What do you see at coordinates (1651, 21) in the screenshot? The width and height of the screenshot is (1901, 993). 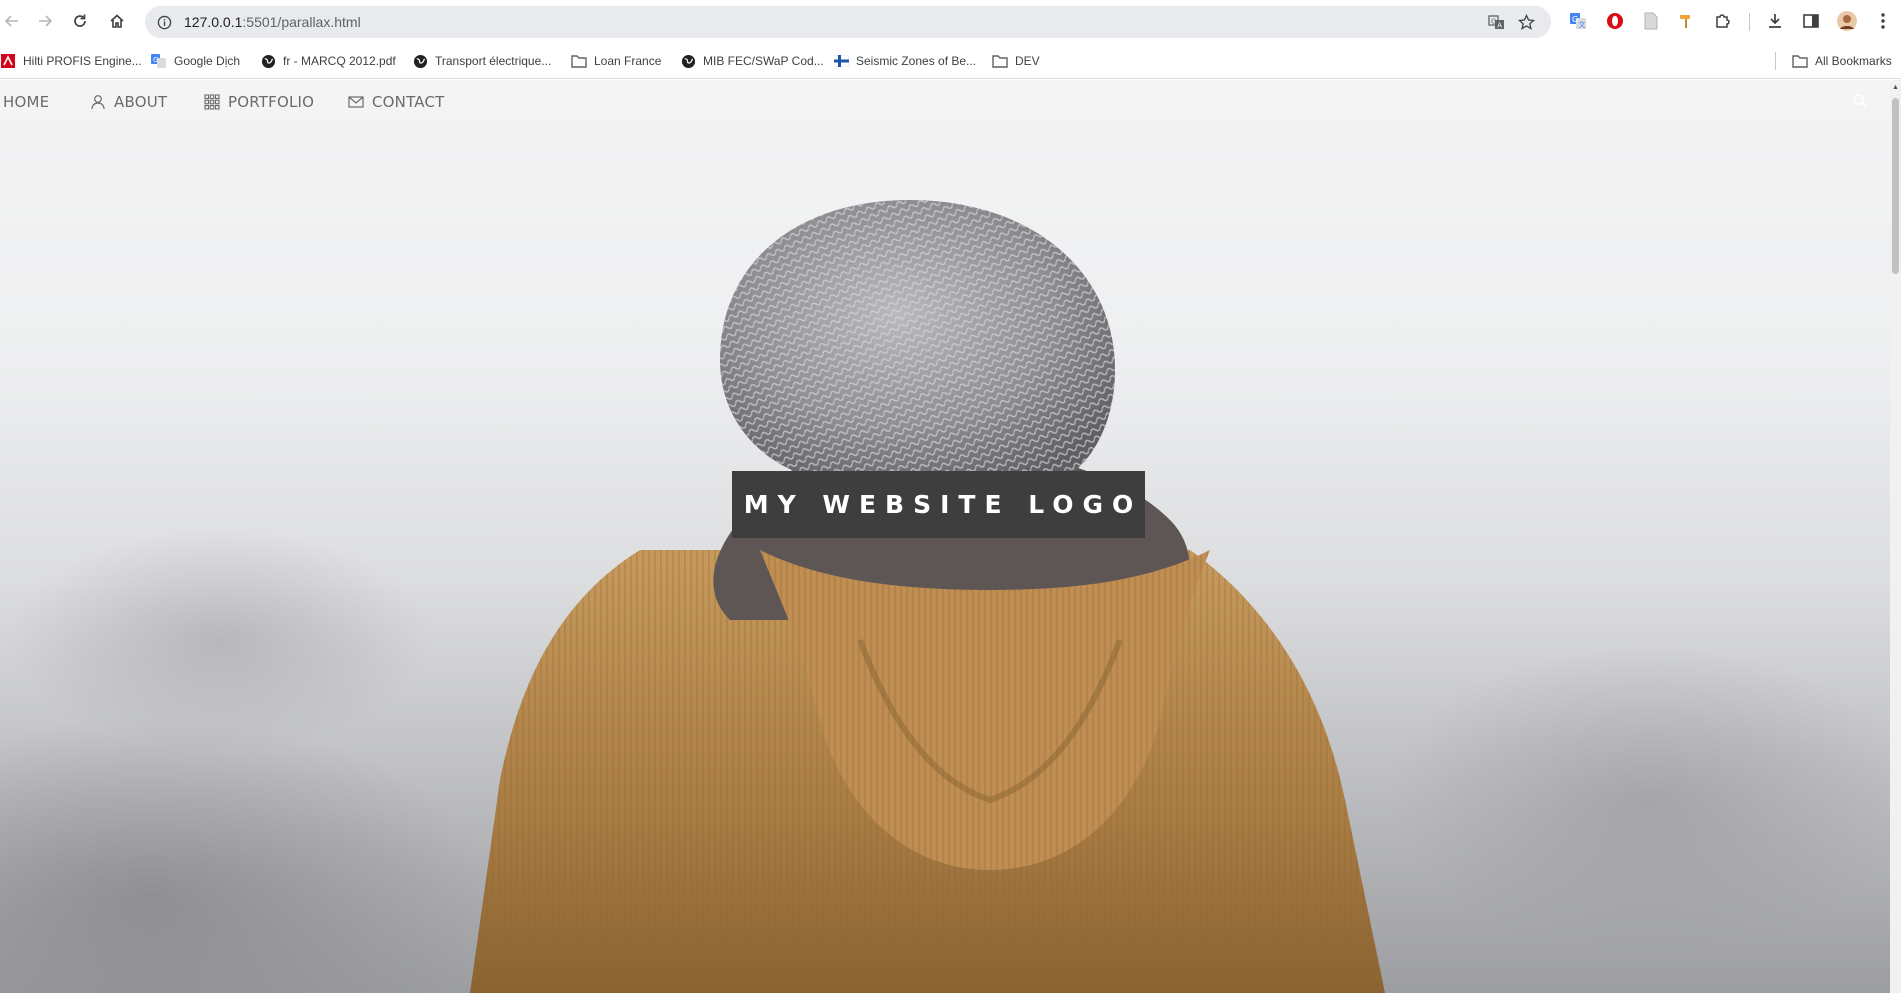 I see `document-extension-icon` at bounding box center [1651, 21].